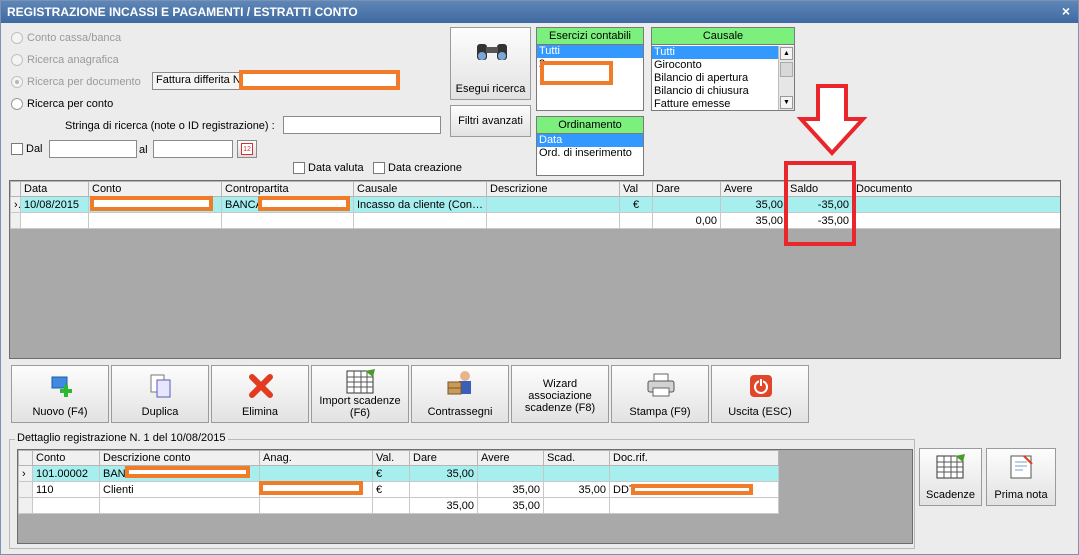  I want to click on wizard-label-line2: associazione, so click(560, 396).